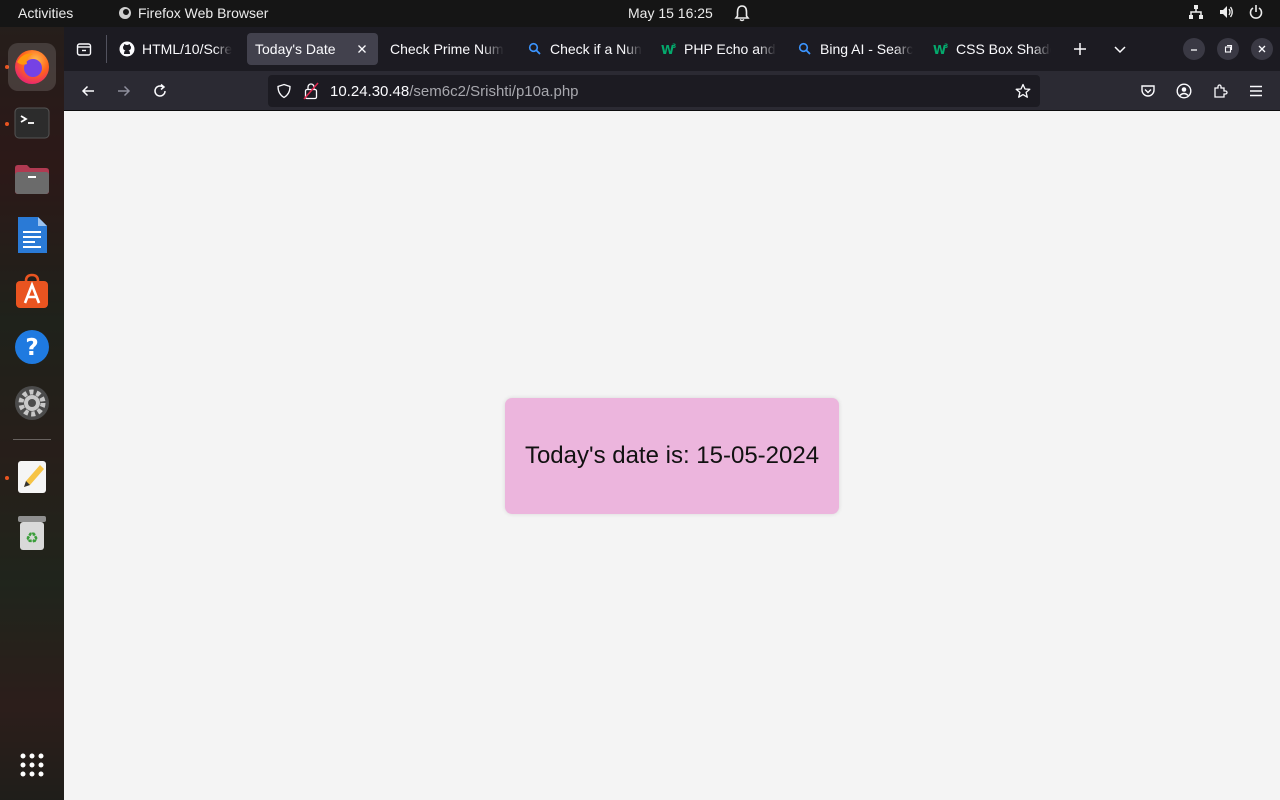 The image size is (1280, 800). I want to click on restore-button, so click(1228, 49).